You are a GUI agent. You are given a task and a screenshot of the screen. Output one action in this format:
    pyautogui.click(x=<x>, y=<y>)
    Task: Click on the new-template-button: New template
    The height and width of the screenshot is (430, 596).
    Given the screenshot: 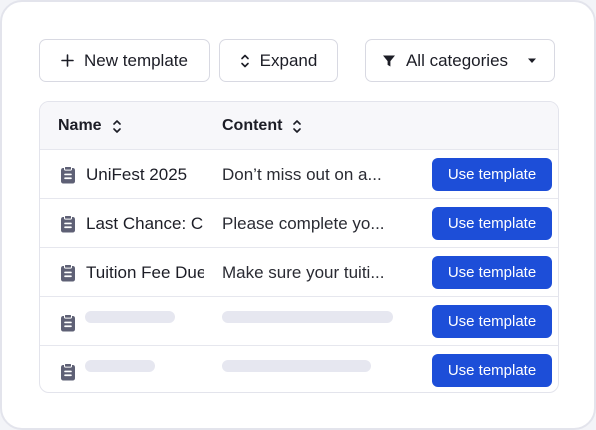 What is the action you would take?
    pyautogui.click(x=124, y=60)
    